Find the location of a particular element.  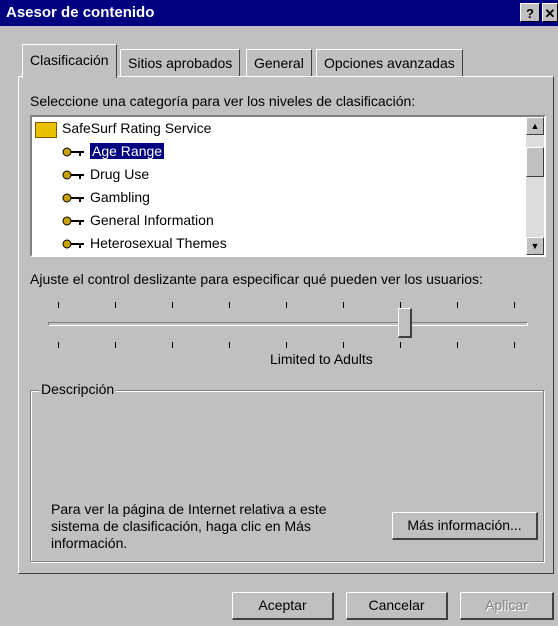

list-item-root: SafeSurf Rating Service is located at coordinates (277, 128).